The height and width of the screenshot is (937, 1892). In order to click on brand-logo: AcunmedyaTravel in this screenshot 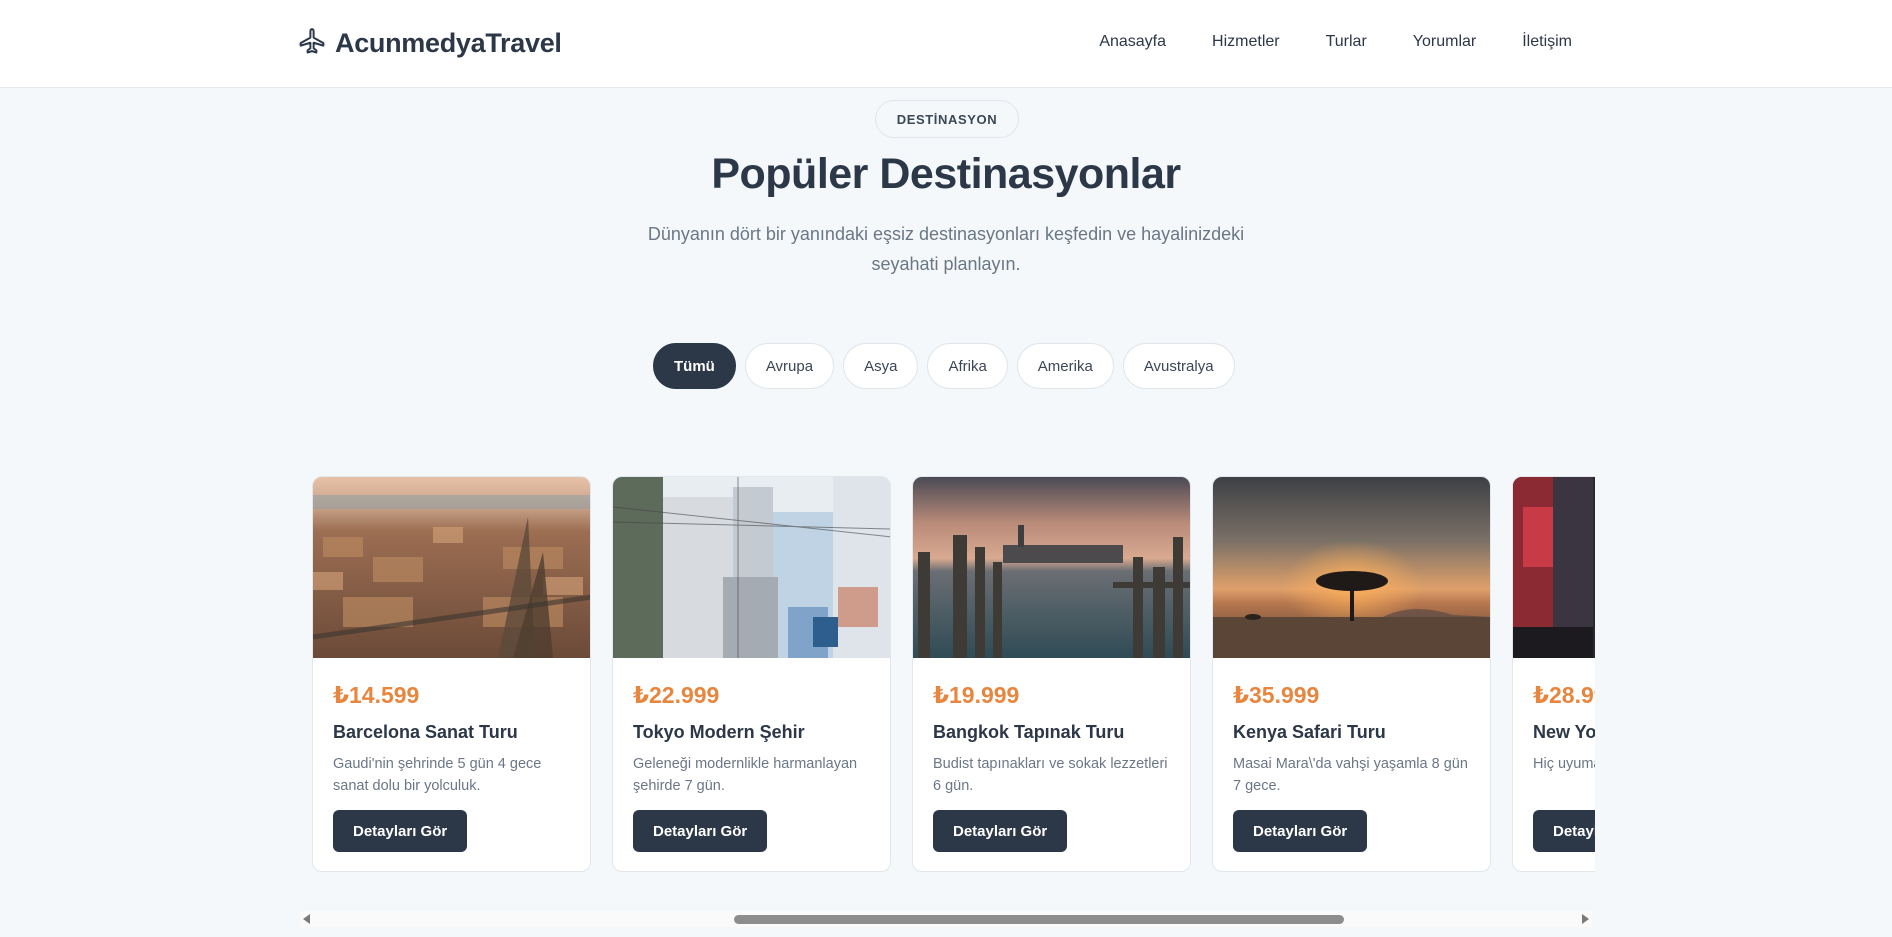, I will do `click(429, 43)`.